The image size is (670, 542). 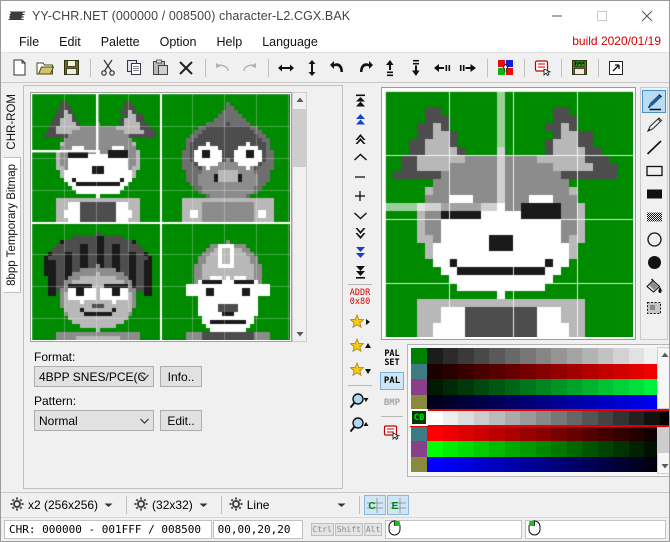 I want to click on scroll-down-arrow, so click(x=299, y=334).